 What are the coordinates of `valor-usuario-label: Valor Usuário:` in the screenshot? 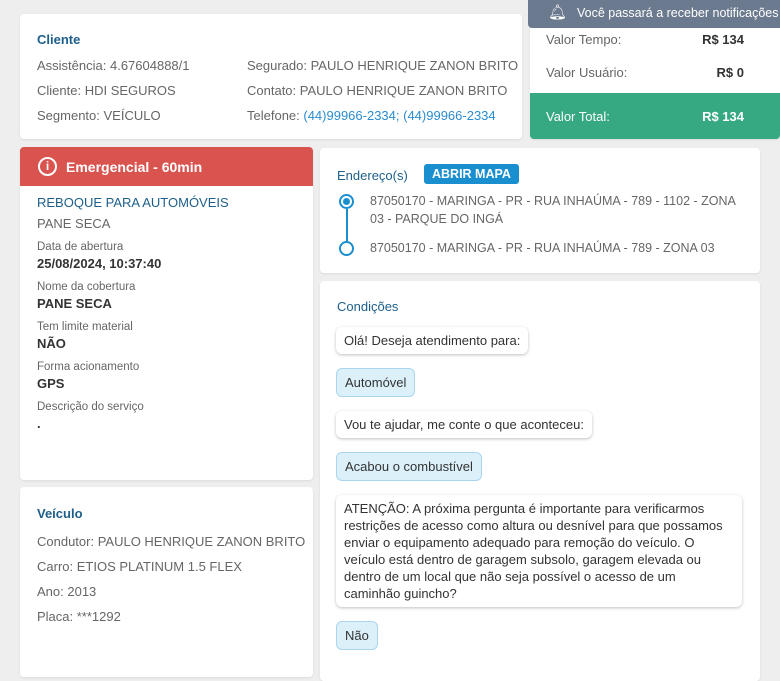 It's located at (587, 72).